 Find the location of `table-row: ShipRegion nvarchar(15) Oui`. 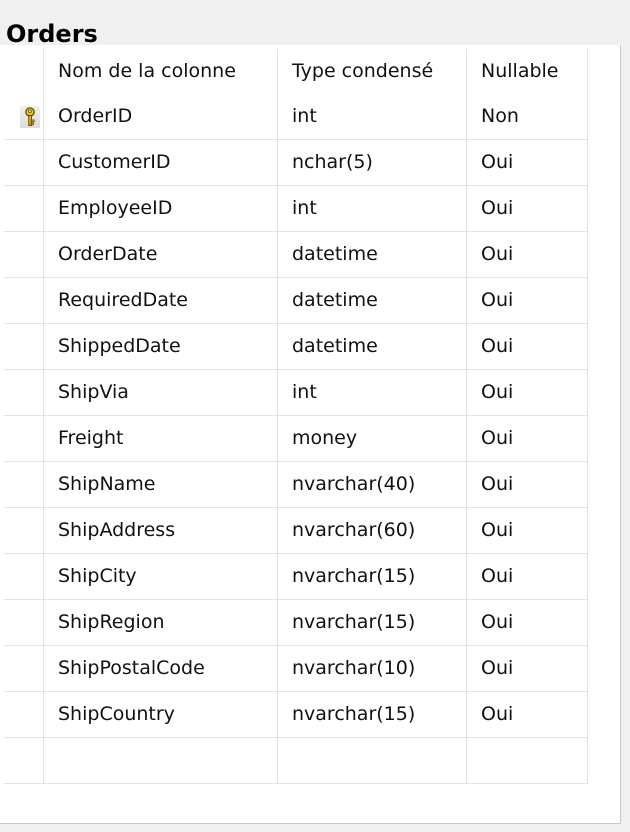

table-row: ShipRegion nvarchar(15) Oui is located at coordinates (296, 623).